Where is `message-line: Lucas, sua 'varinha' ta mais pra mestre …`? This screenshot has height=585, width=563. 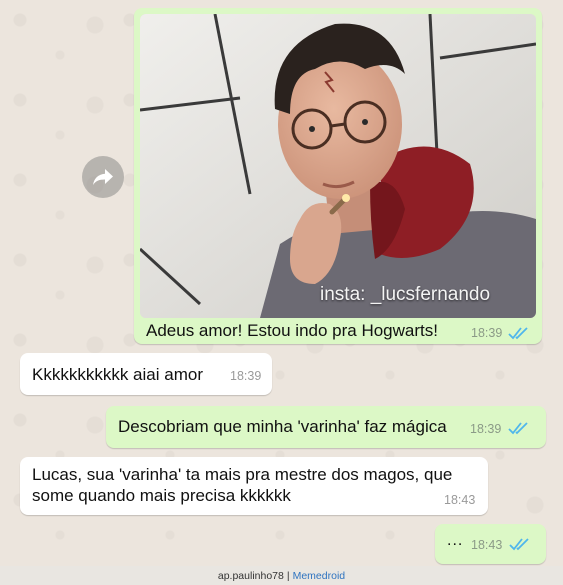 message-line: Lucas, sua 'varinha' ta mais pra mestre … is located at coordinates (242, 474).